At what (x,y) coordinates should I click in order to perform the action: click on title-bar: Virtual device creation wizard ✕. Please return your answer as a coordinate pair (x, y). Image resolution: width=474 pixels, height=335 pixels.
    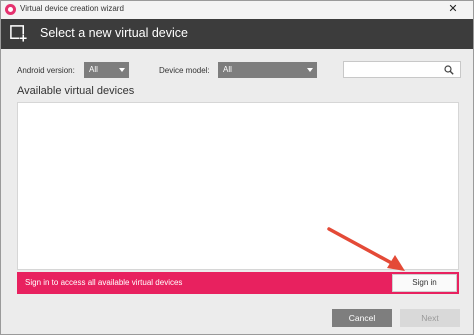
    Looking at the image, I should click on (237, 10).